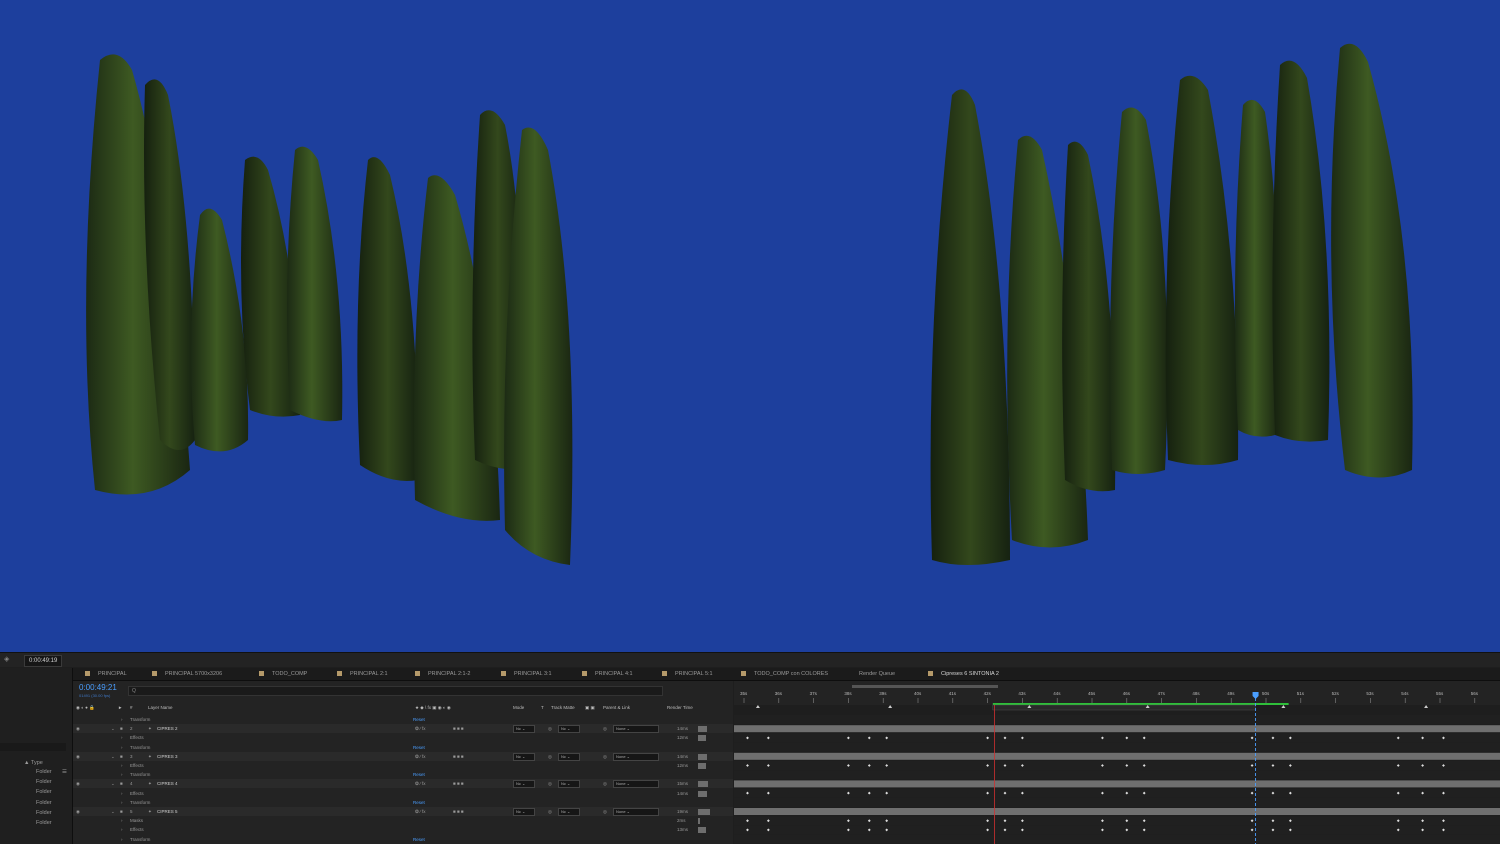  What do you see at coordinates (963, 674) in the screenshot?
I see `tab-composition: Cipreses 6 SINTONIA 2` at bounding box center [963, 674].